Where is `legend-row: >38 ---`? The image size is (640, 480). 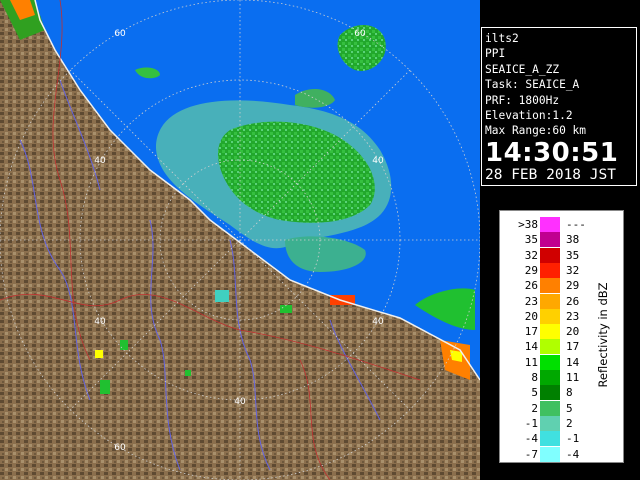
legend-row: >38 --- is located at coordinates (550, 225).